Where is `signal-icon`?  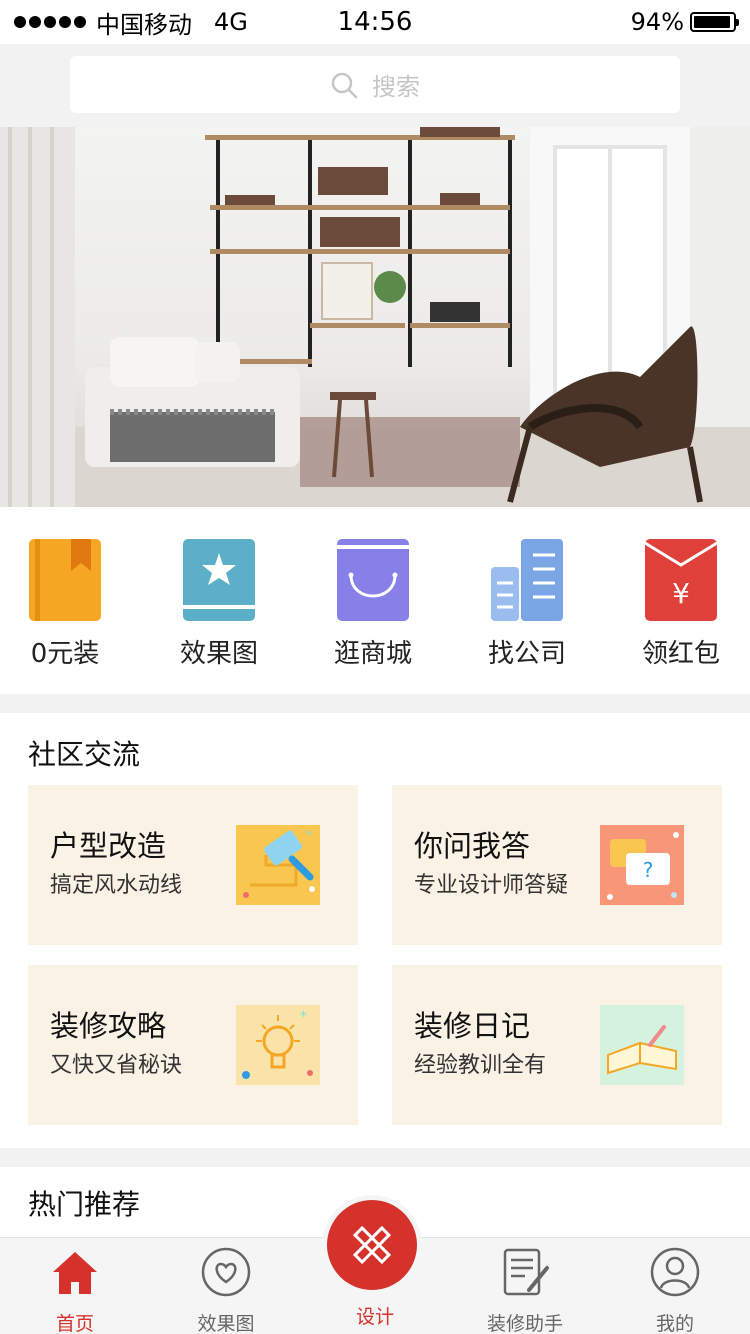
signal-icon is located at coordinates (50, 22).